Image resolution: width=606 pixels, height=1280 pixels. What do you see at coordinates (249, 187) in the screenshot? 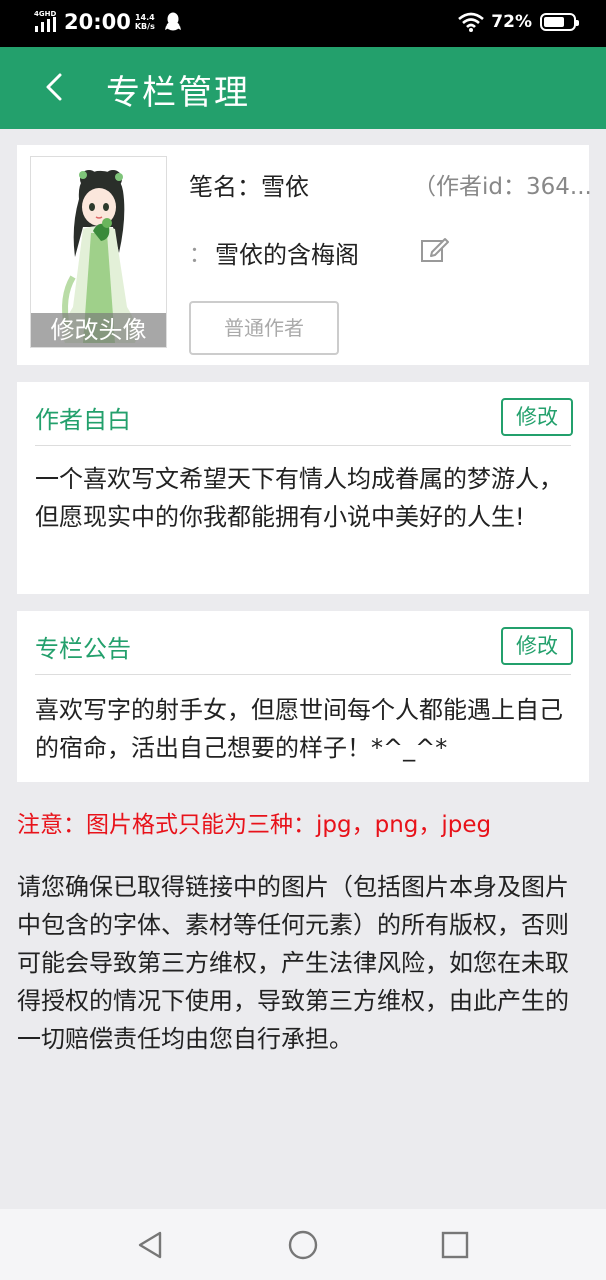
I see `pen-name: 笔名：雪依` at bounding box center [249, 187].